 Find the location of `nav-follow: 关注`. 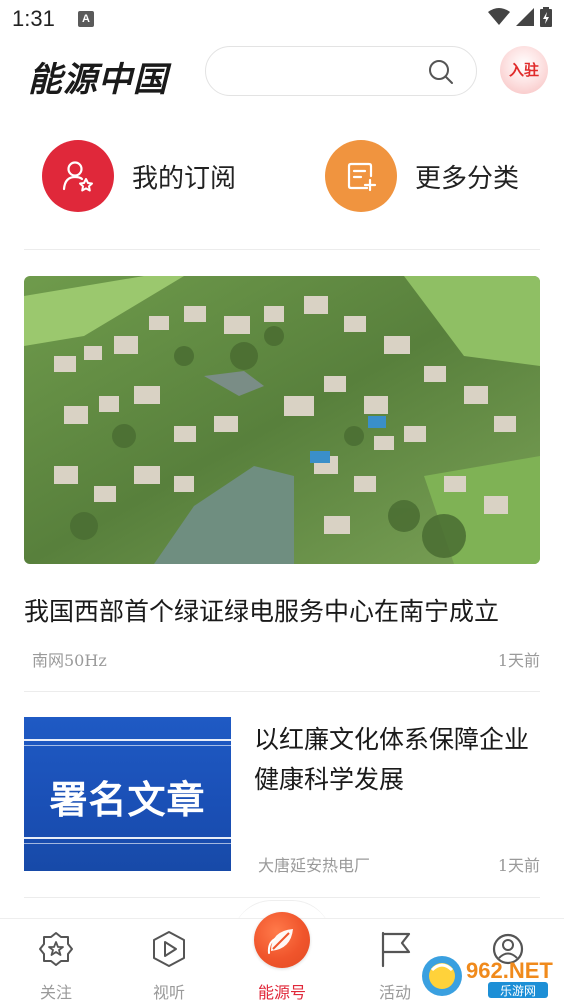

nav-follow: 关注 is located at coordinates (56, 961).